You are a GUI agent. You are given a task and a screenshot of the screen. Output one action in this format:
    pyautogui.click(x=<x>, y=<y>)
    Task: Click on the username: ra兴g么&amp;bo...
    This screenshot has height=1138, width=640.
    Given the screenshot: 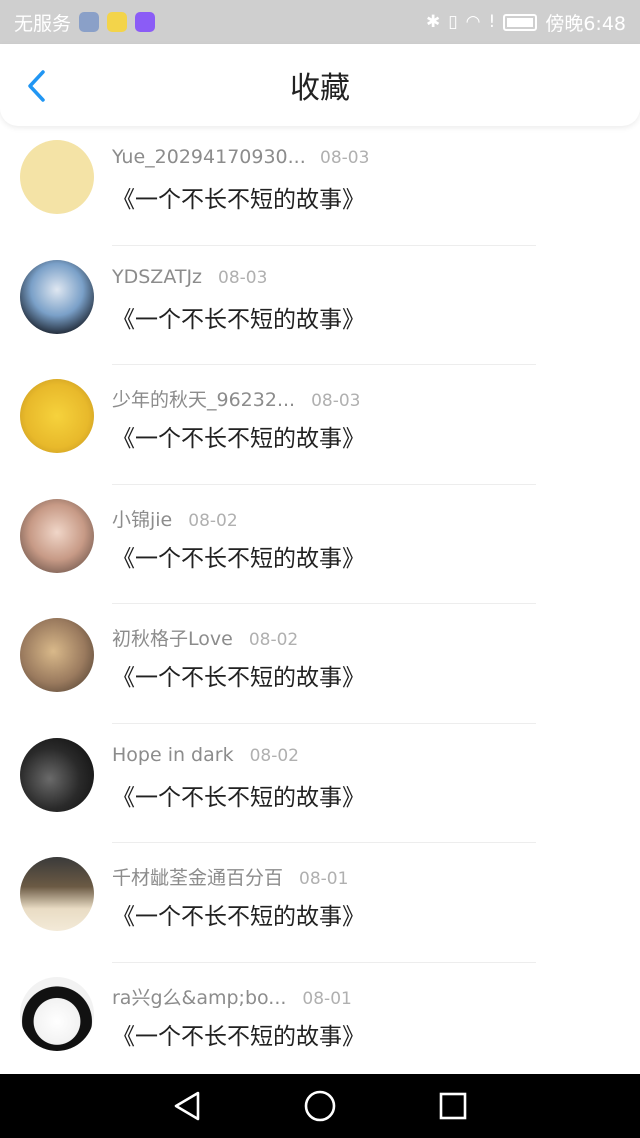 What is the action you would take?
    pyautogui.click(x=199, y=996)
    